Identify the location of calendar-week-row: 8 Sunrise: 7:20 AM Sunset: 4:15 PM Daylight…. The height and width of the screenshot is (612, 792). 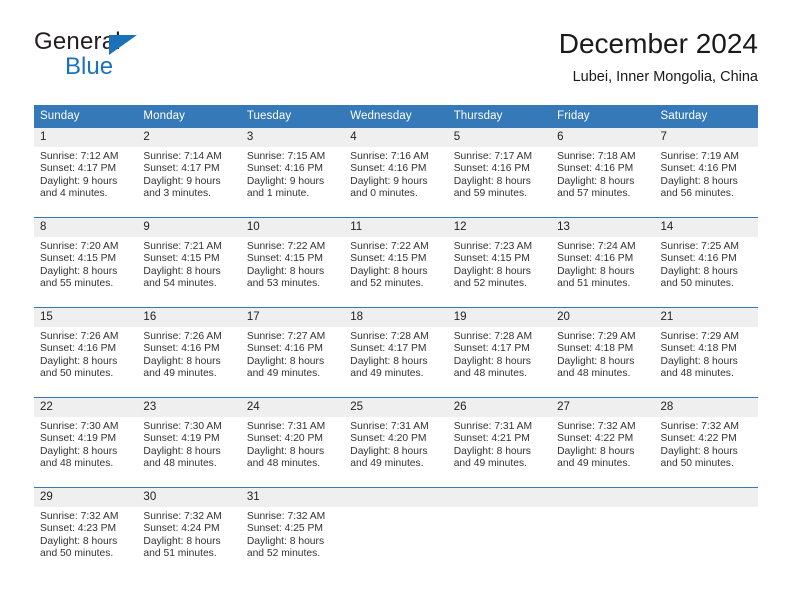
(396, 256).